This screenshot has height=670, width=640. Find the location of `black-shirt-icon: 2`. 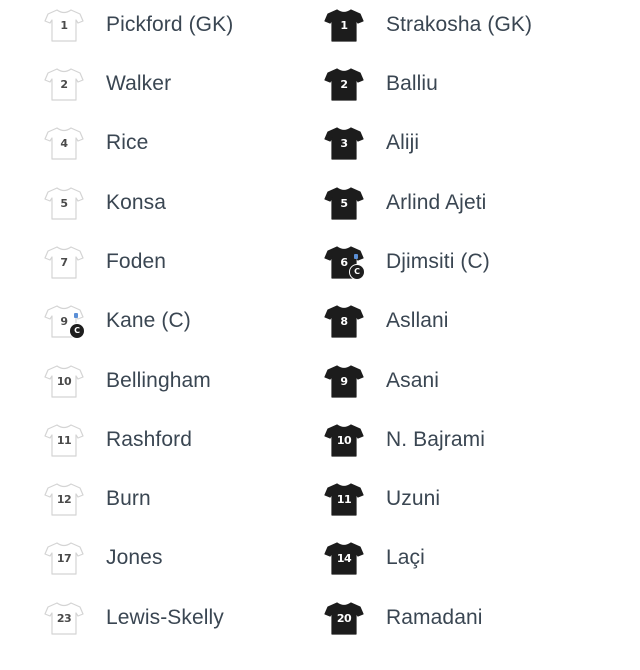

black-shirt-icon: 2 is located at coordinates (344, 84).